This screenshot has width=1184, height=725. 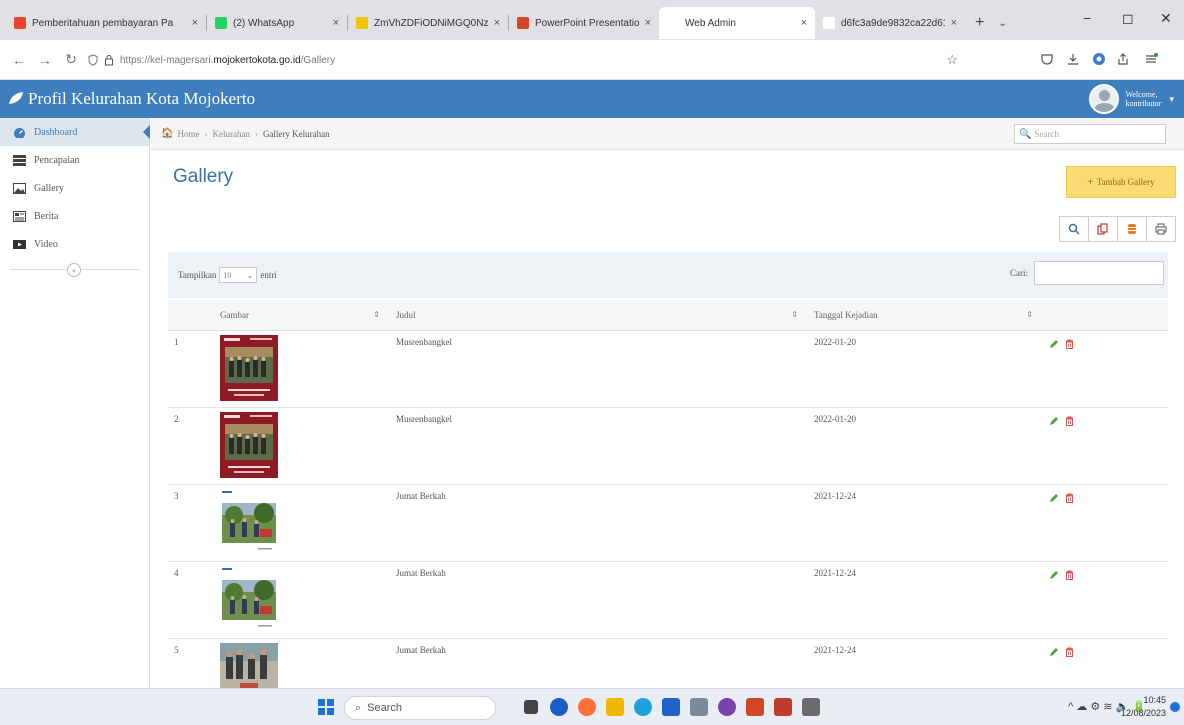 I want to click on browser-tab: d6fc3a9de9832ca22d61eb73fe×, so click(x=890, y=23).